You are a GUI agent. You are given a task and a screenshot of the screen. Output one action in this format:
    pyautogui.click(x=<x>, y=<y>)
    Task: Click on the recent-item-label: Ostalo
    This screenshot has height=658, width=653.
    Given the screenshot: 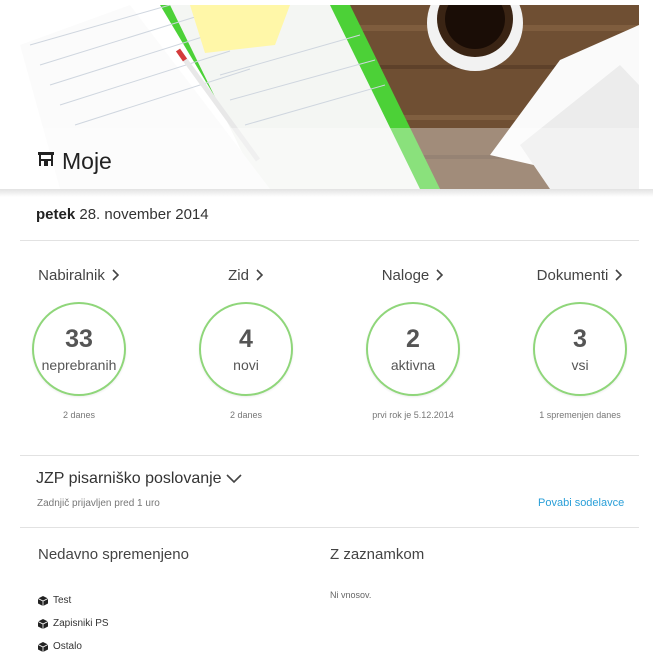 What is the action you would take?
    pyautogui.click(x=67, y=646)
    